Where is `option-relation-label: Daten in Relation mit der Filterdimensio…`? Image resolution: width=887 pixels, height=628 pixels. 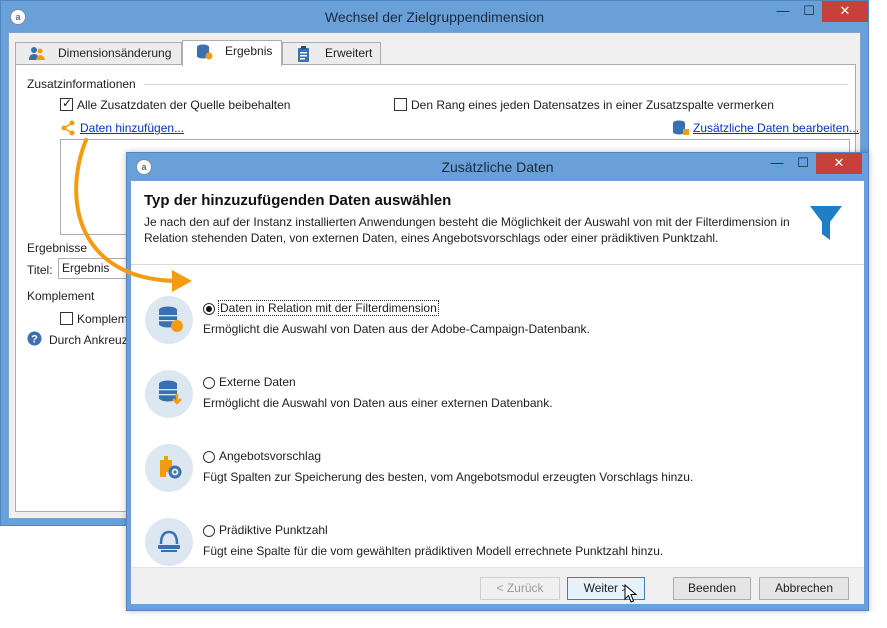
option-relation-label: Daten in Relation mit der Filterdimensio… is located at coordinates (328, 308).